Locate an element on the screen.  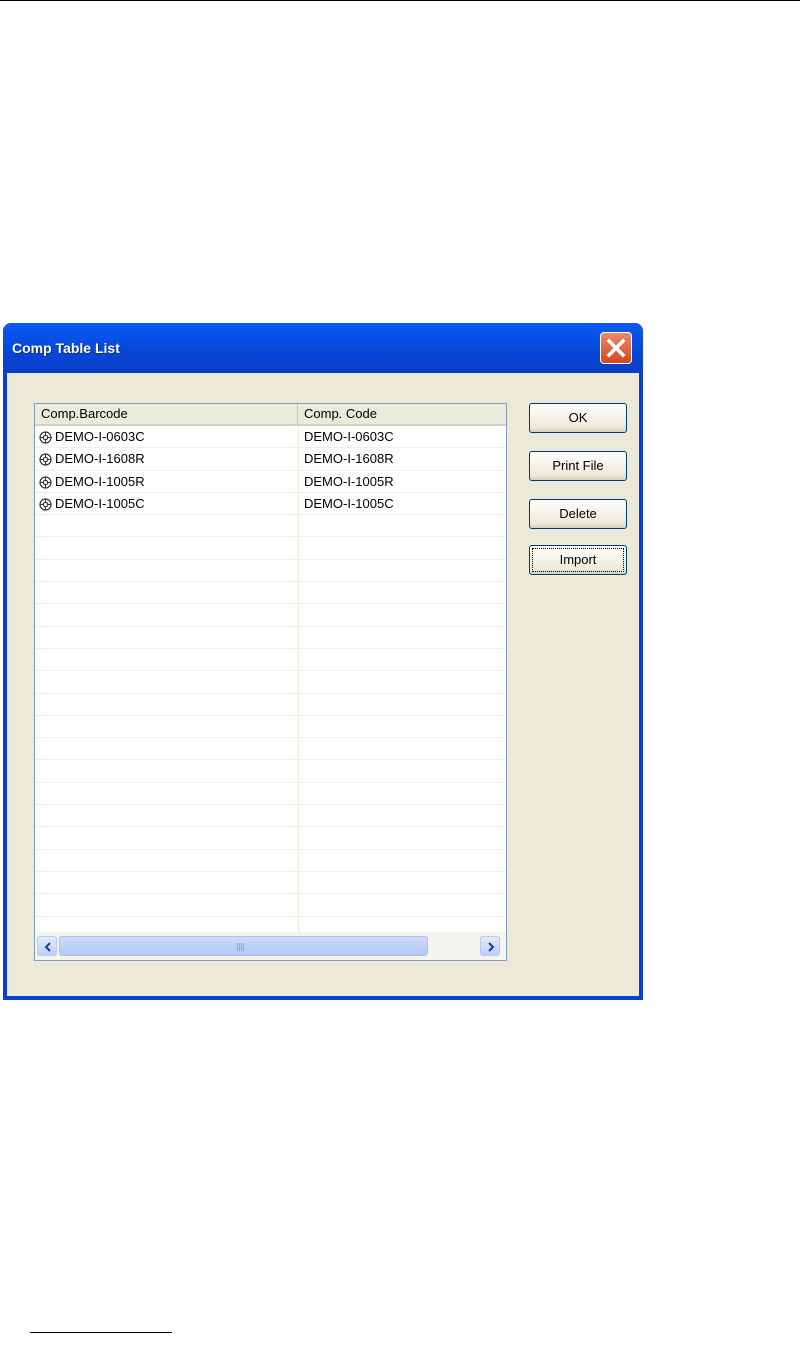
barcode-text: DEMO-I-0603C is located at coordinates (100, 436).